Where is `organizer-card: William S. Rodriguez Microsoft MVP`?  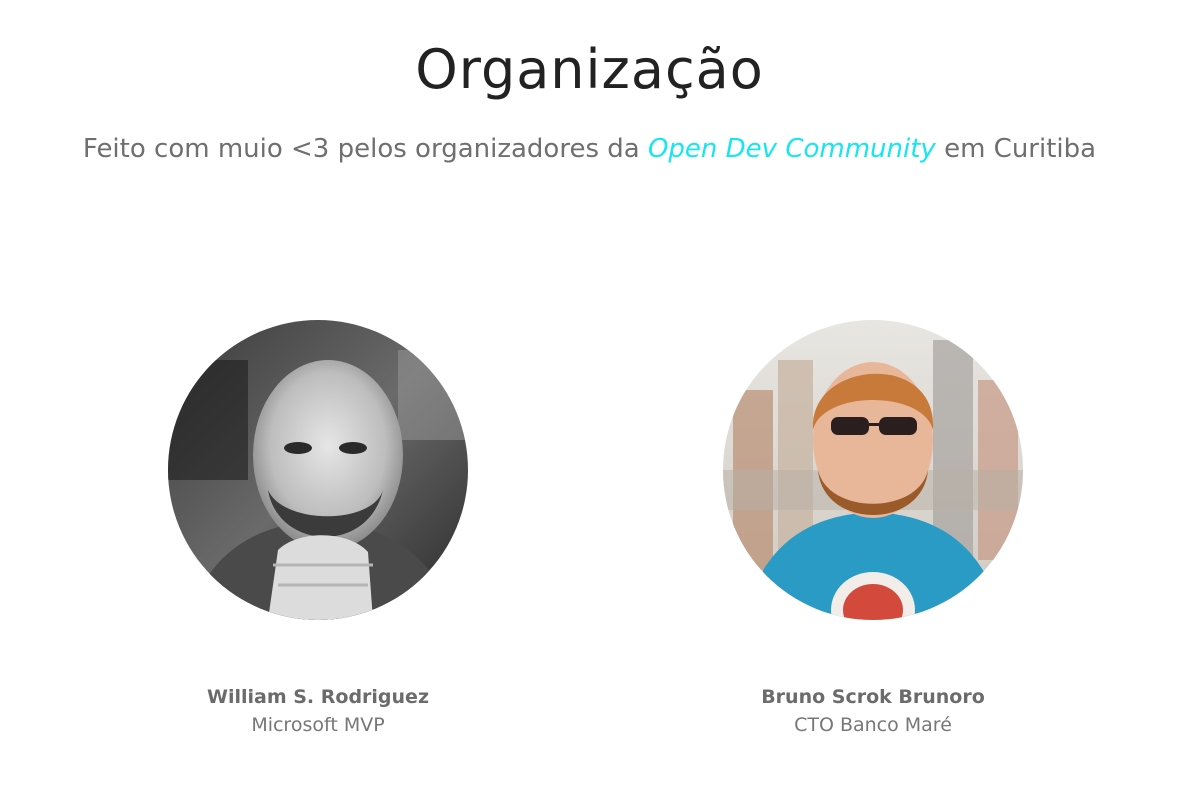
organizer-card: William S. Rodriguez Microsoft MVP is located at coordinates (318, 528).